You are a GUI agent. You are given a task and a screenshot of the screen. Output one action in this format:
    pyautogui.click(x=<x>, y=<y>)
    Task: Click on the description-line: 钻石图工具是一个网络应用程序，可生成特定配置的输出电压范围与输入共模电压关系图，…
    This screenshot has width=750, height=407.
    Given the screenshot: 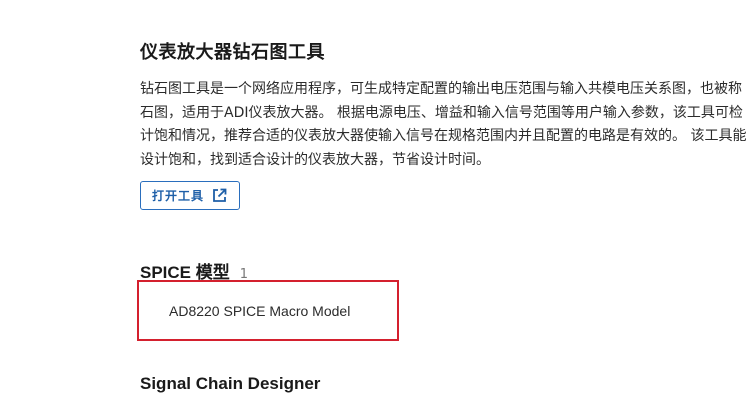 What is the action you would take?
    pyautogui.click(x=441, y=89)
    